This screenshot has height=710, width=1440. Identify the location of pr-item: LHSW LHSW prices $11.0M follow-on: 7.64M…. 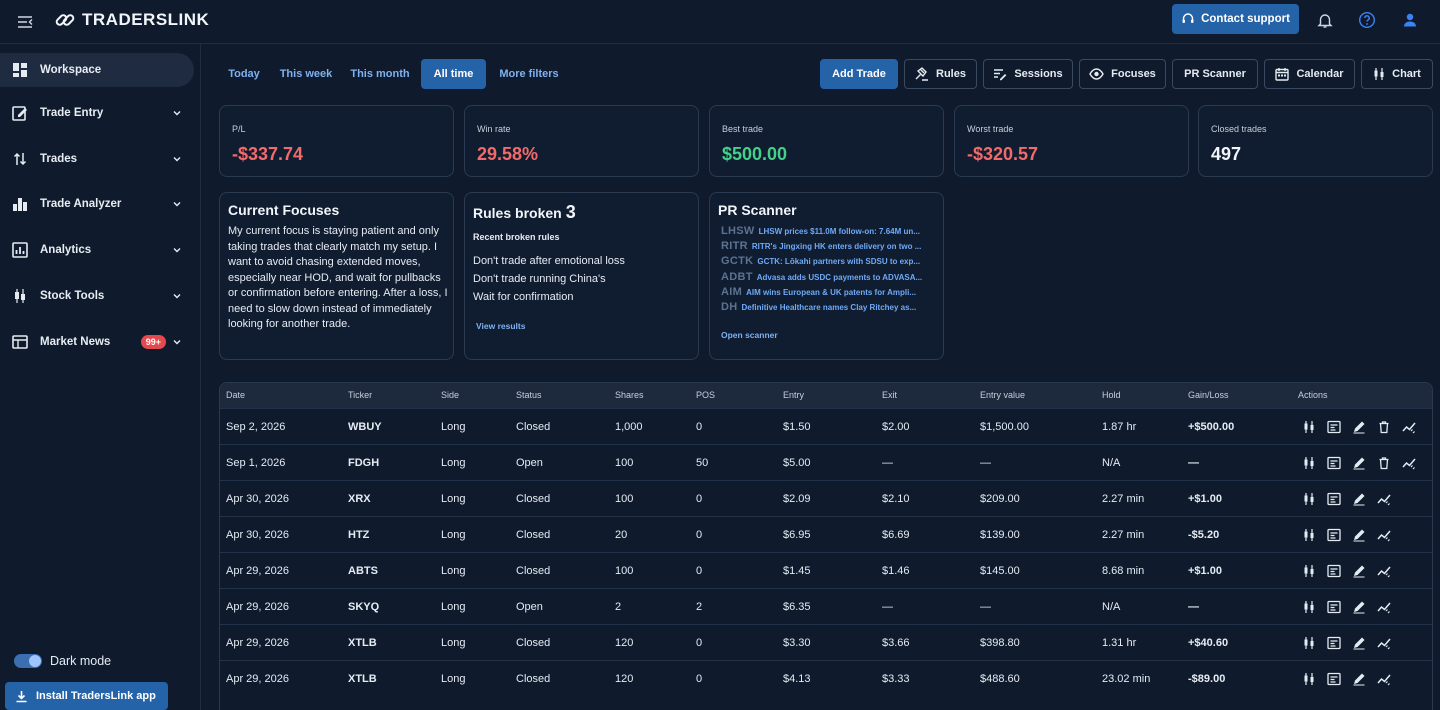
(827, 231).